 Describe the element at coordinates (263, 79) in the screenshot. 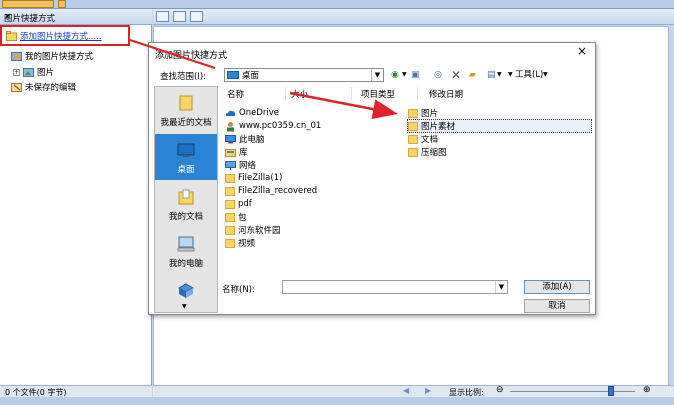

I see `annotation-arrows` at that location.